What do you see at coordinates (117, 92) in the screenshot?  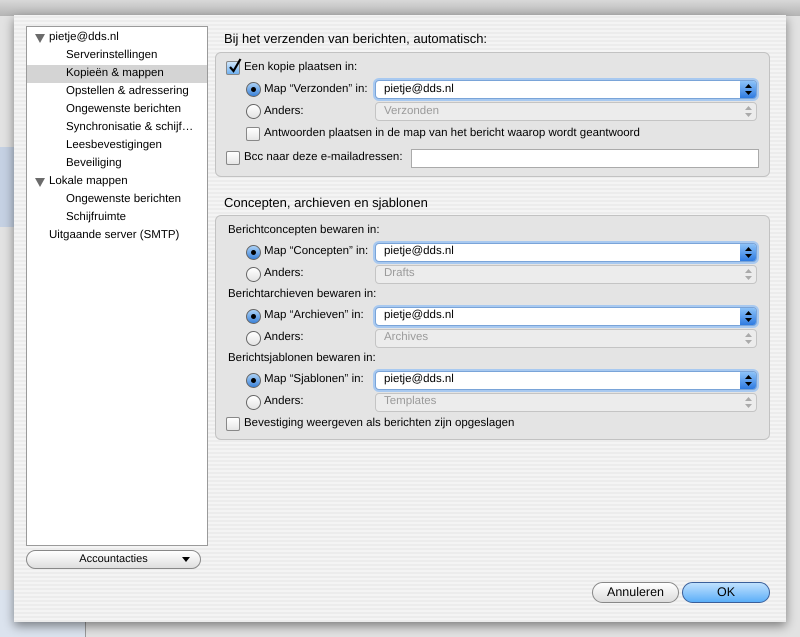 I see `tree-item: Opstellen & adressering` at bounding box center [117, 92].